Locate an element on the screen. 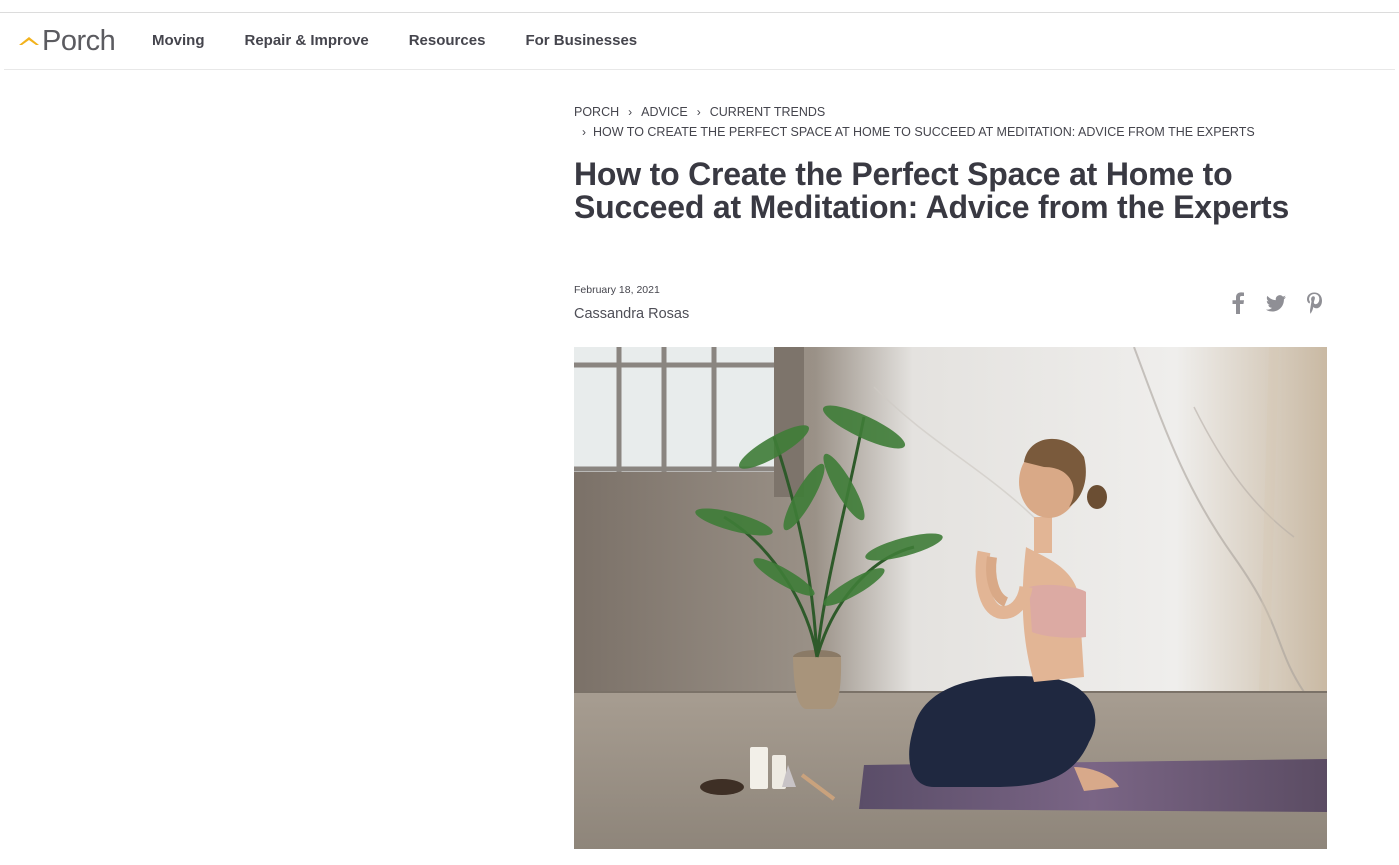  nav-moving: Moving is located at coordinates (178, 40).